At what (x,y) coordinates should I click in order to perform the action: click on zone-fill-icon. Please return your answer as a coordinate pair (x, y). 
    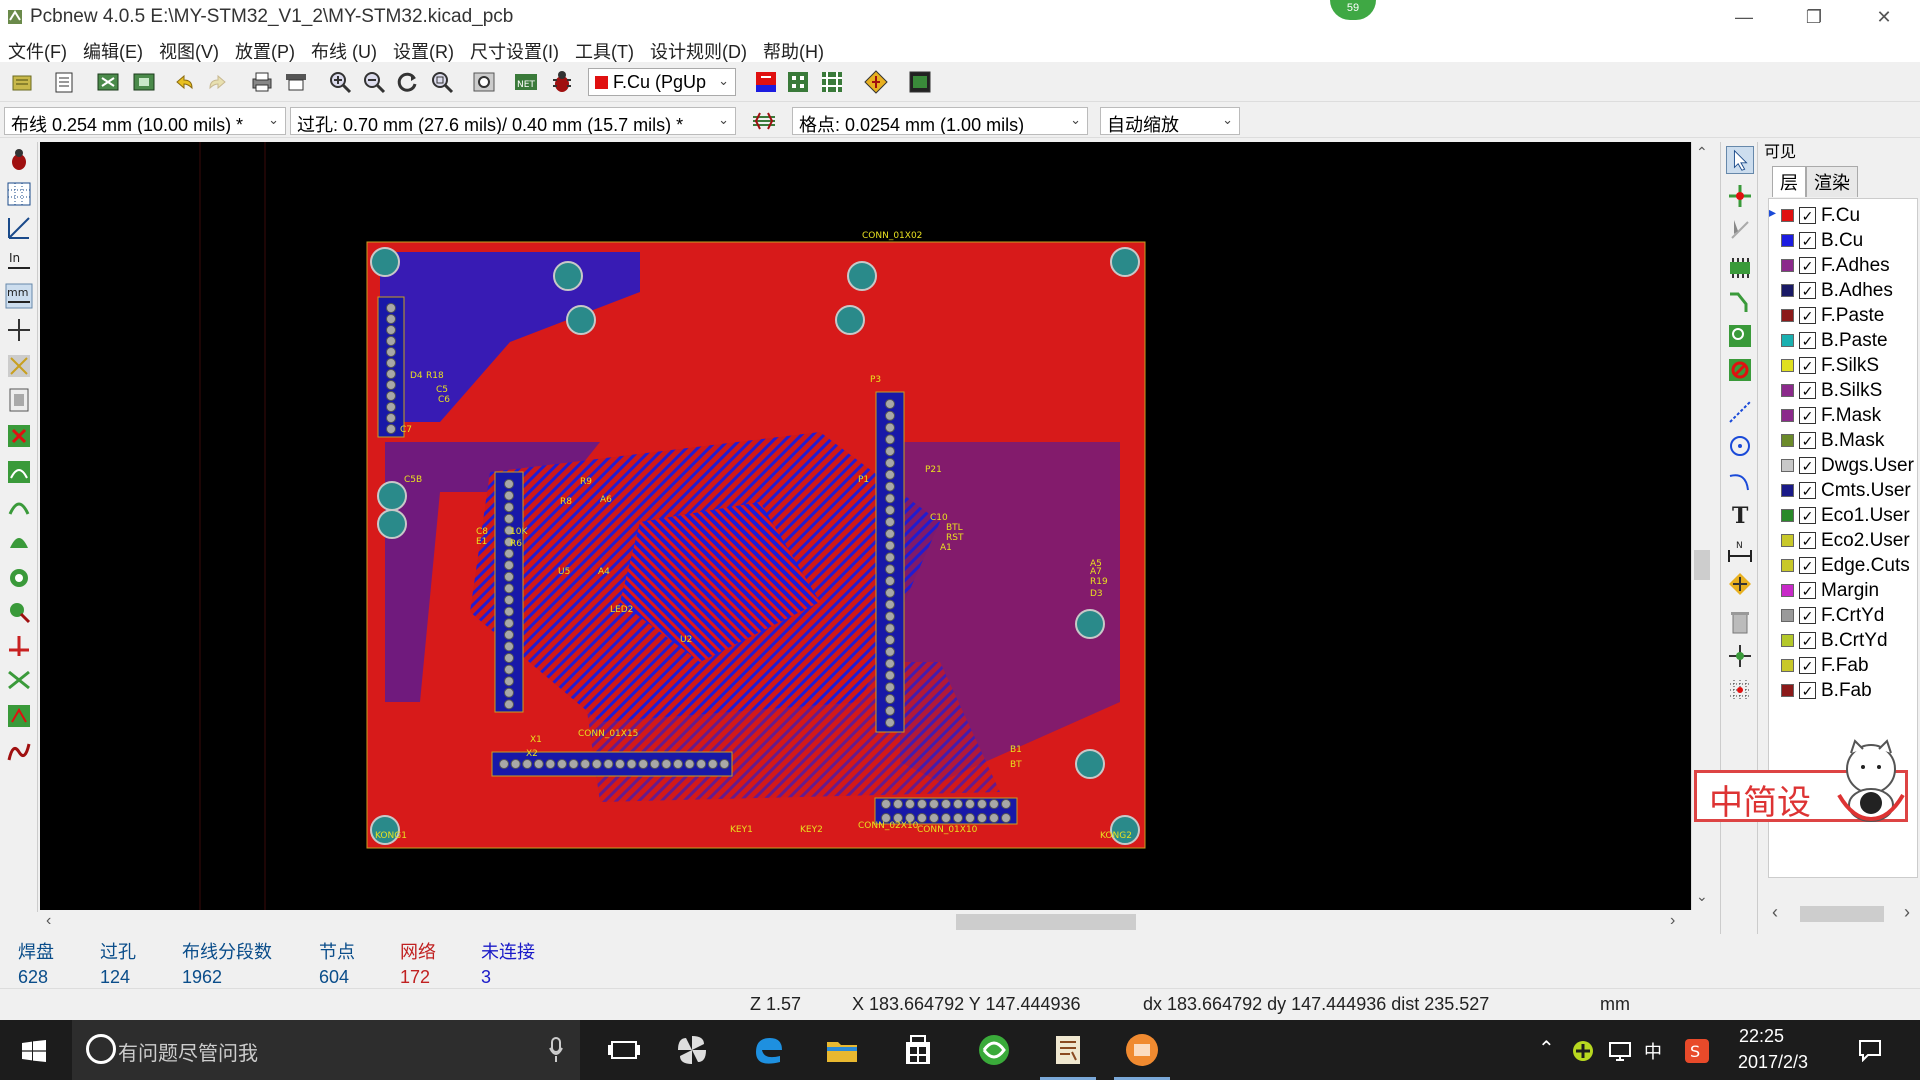
    Looking at the image, I should click on (19, 540).